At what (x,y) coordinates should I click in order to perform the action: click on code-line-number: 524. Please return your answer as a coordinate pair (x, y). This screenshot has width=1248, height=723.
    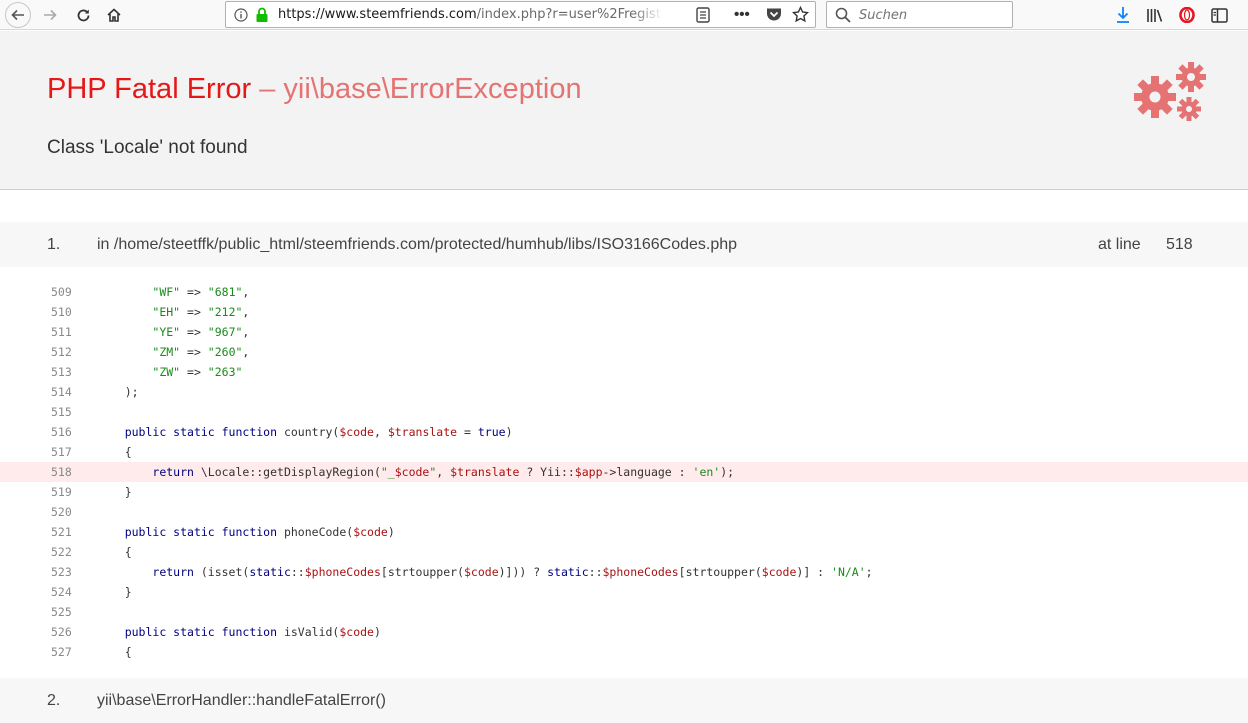
    Looking at the image, I should click on (61, 592).